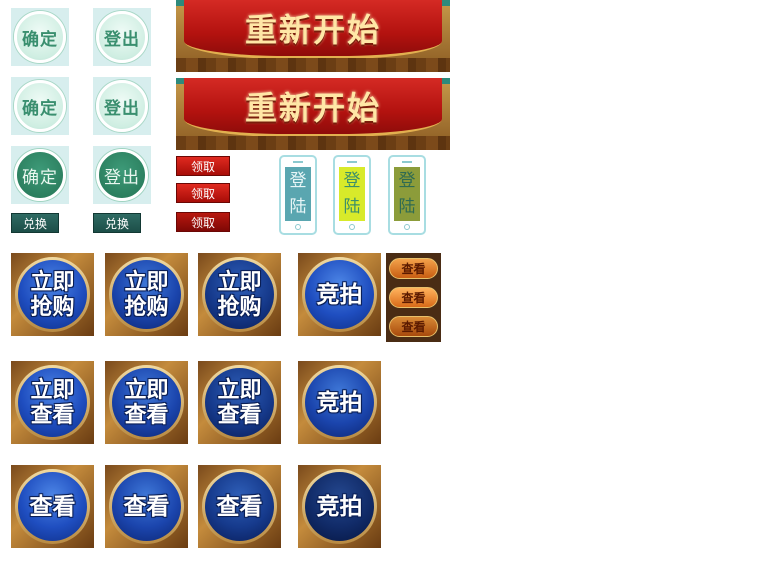 The width and height of the screenshot is (764, 572). I want to click on confirm-button-dark: 确定, so click(40, 175).